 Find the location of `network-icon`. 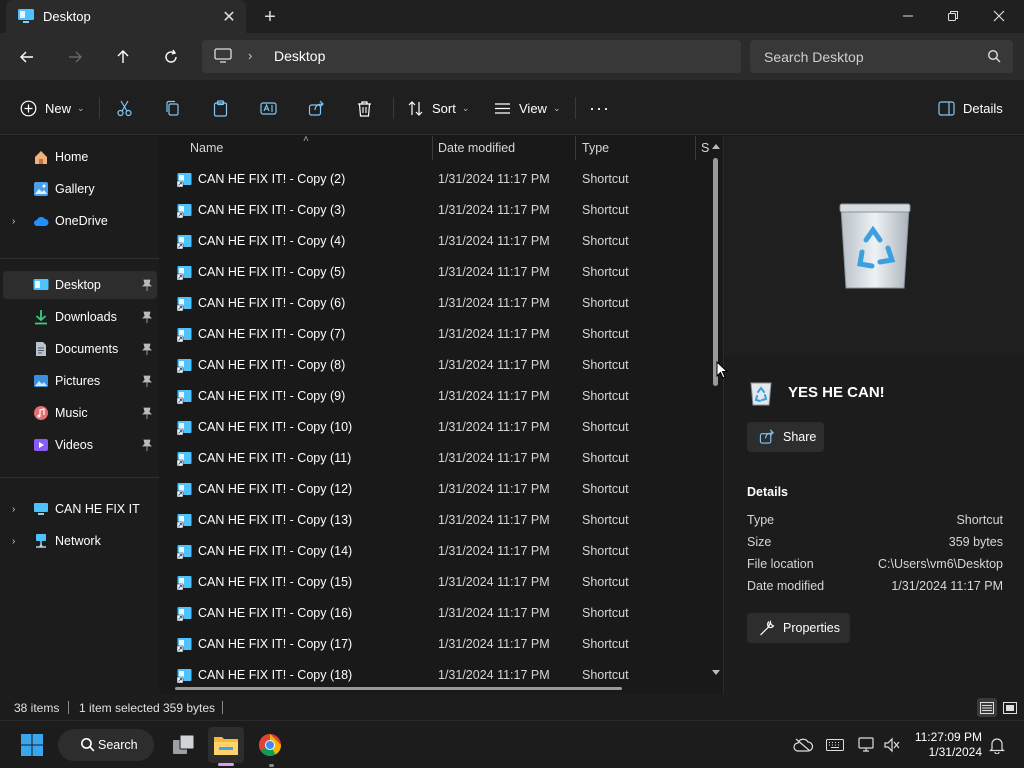

network-icon is located at coordinates (41, 541).